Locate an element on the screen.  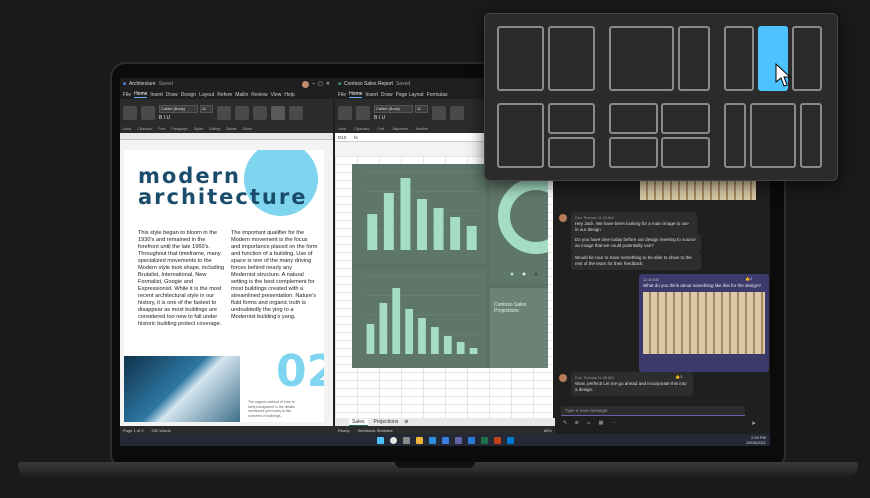
layout-2-zone-right is located at coordinates (694, 58).